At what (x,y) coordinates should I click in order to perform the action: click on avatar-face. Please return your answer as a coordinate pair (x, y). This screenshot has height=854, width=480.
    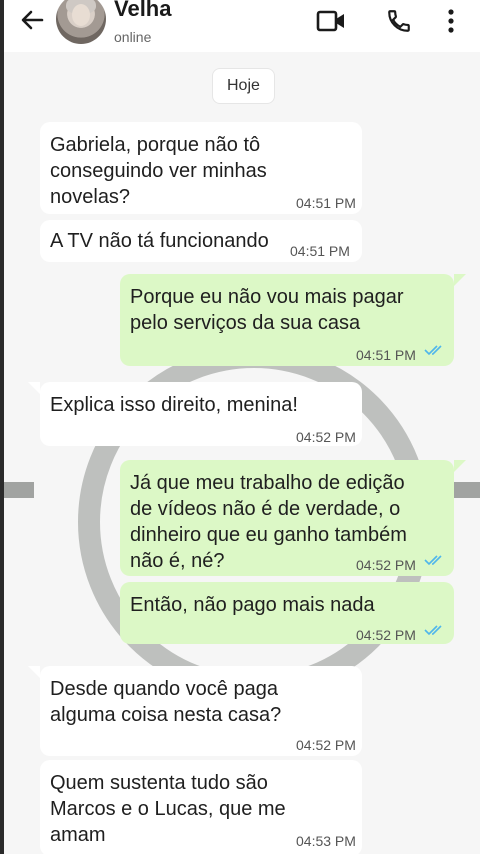
    Looking at the image, I should click on (81, 15).